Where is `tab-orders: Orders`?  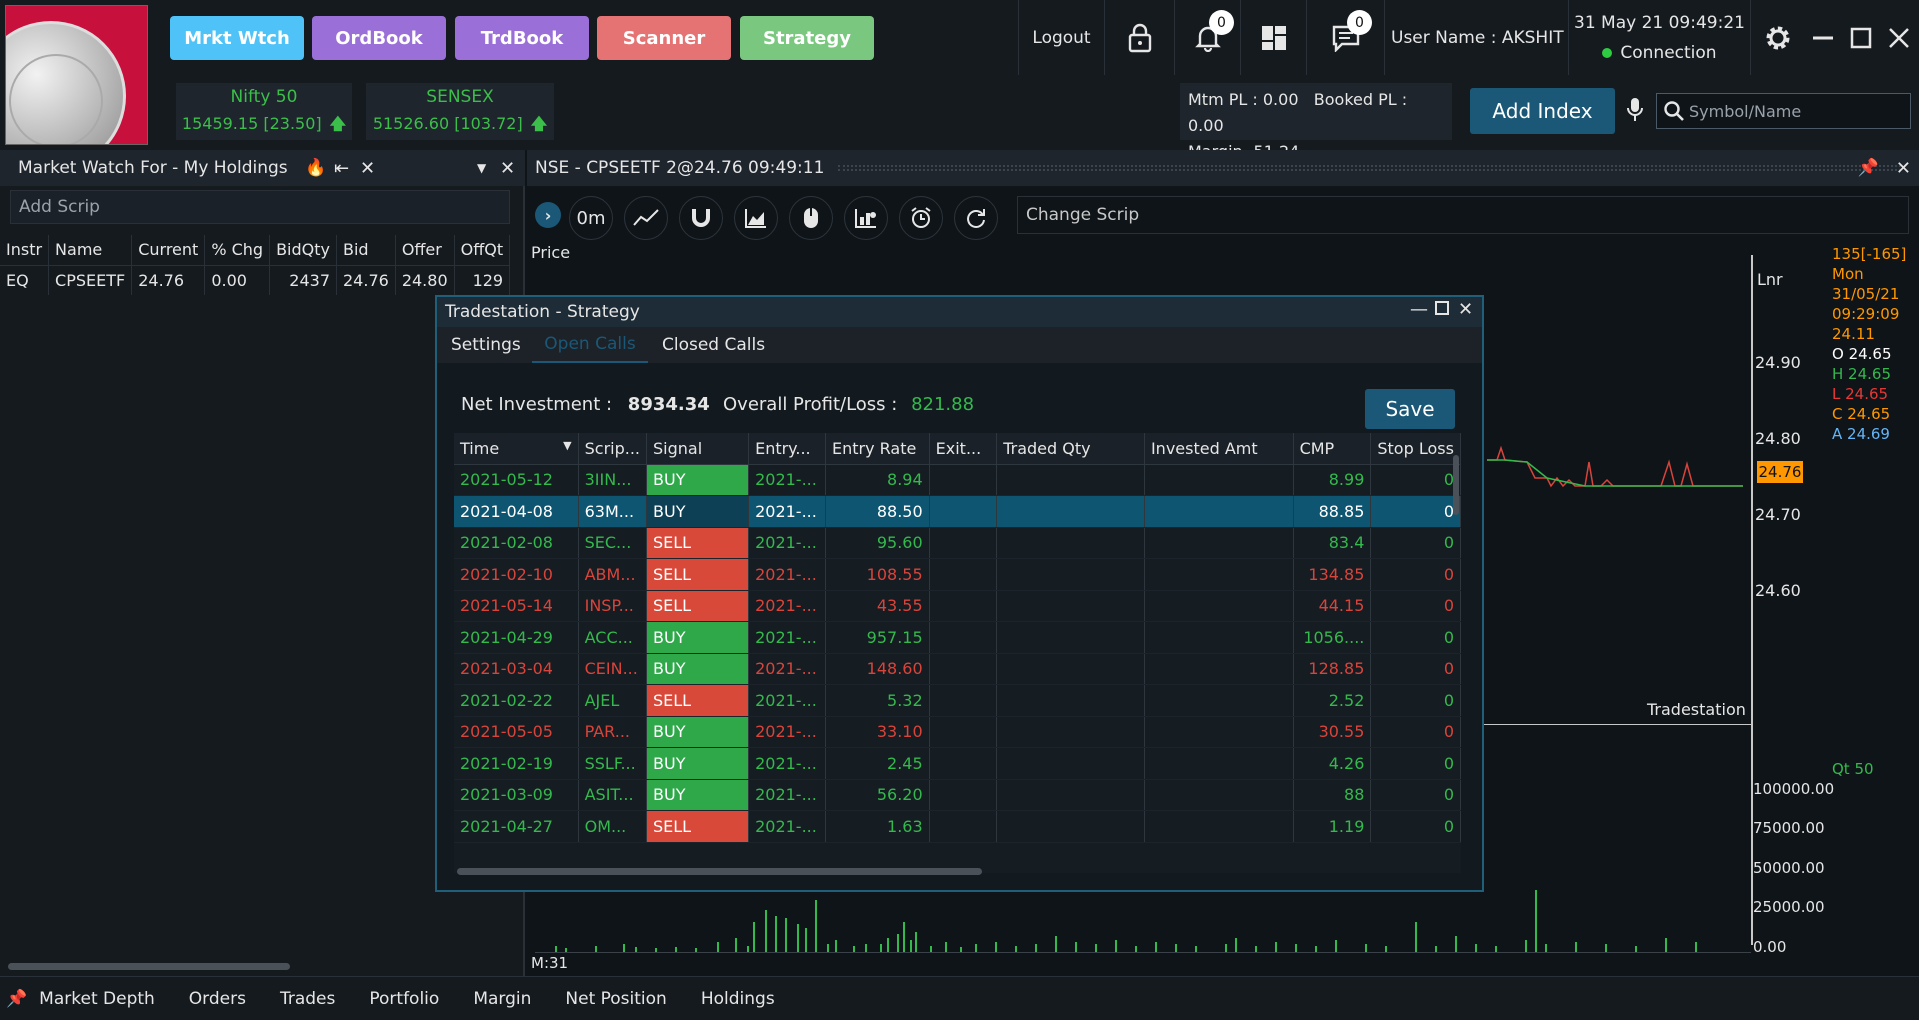
tab-orders: Orders is located at coordinates (217, 999).